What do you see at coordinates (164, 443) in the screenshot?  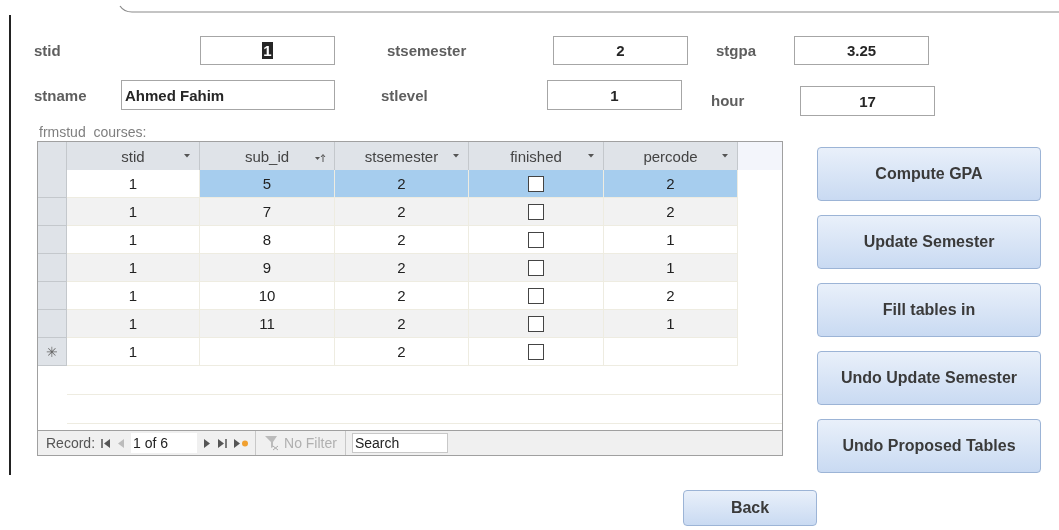 I see `record-position-field: 1 of 6` at bounding box center [164, 443].